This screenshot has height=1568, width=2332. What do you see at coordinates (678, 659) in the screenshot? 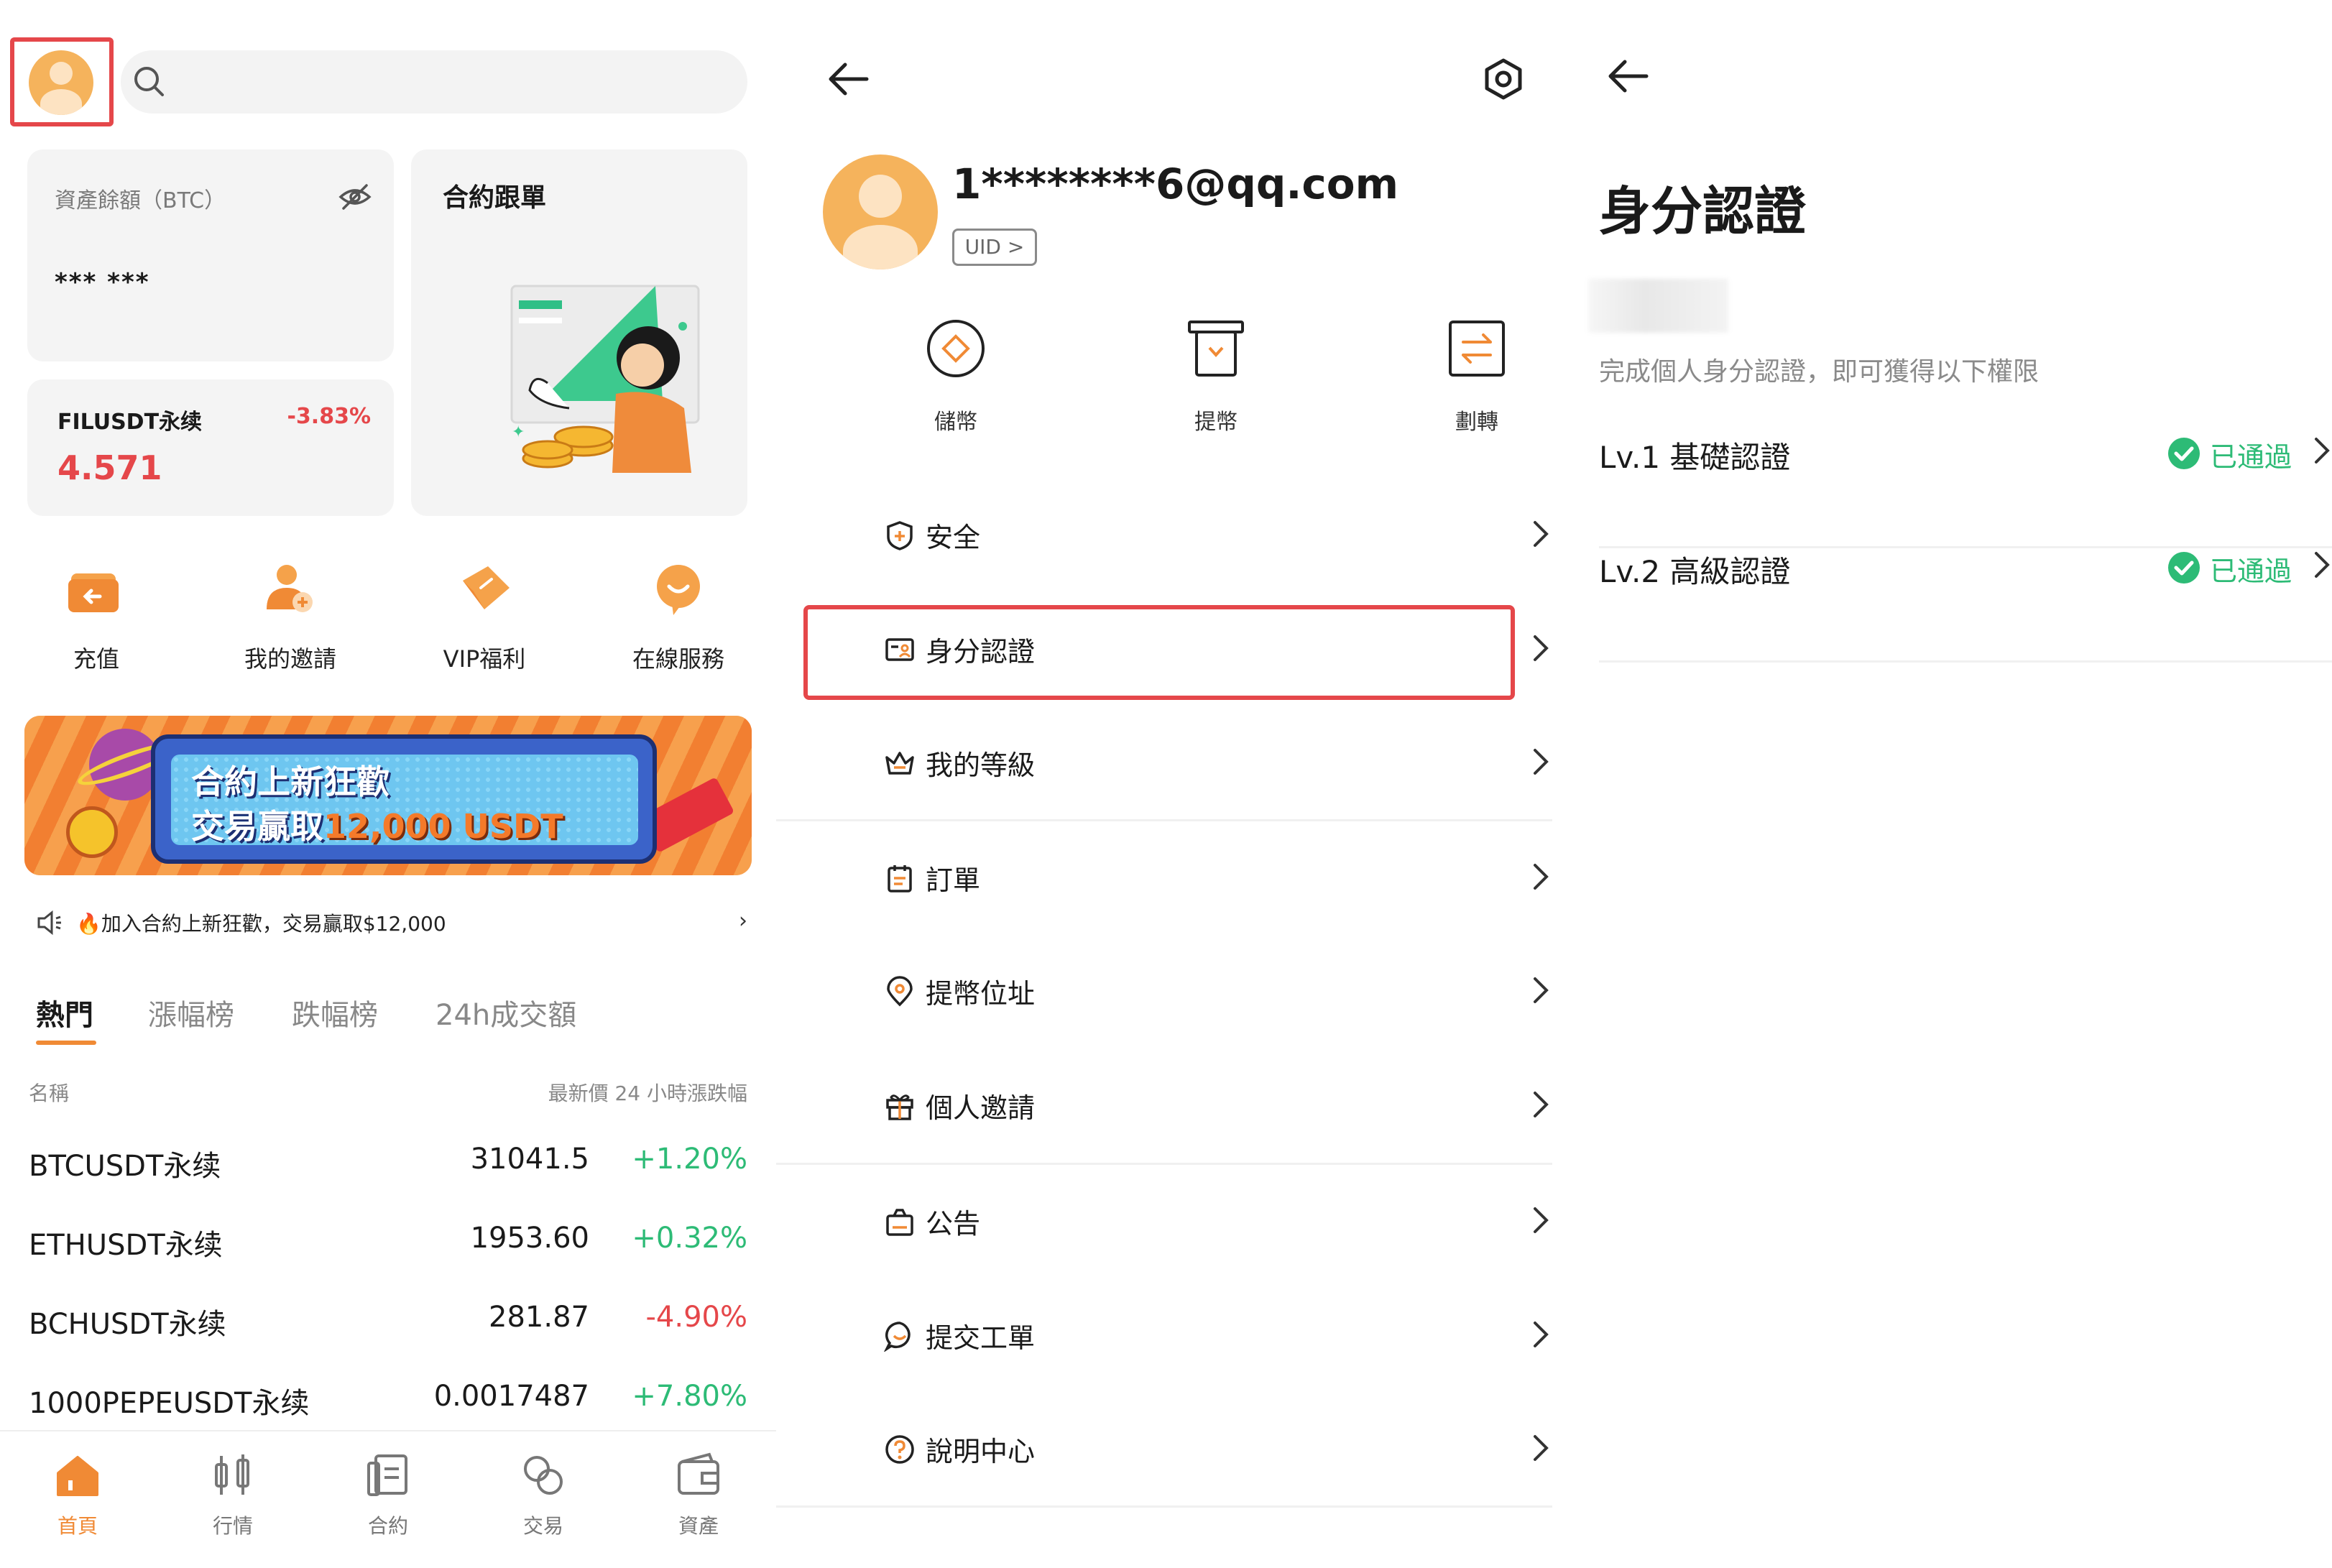
I see `quick-label: 在線服務` at bounding box center [678, 659].